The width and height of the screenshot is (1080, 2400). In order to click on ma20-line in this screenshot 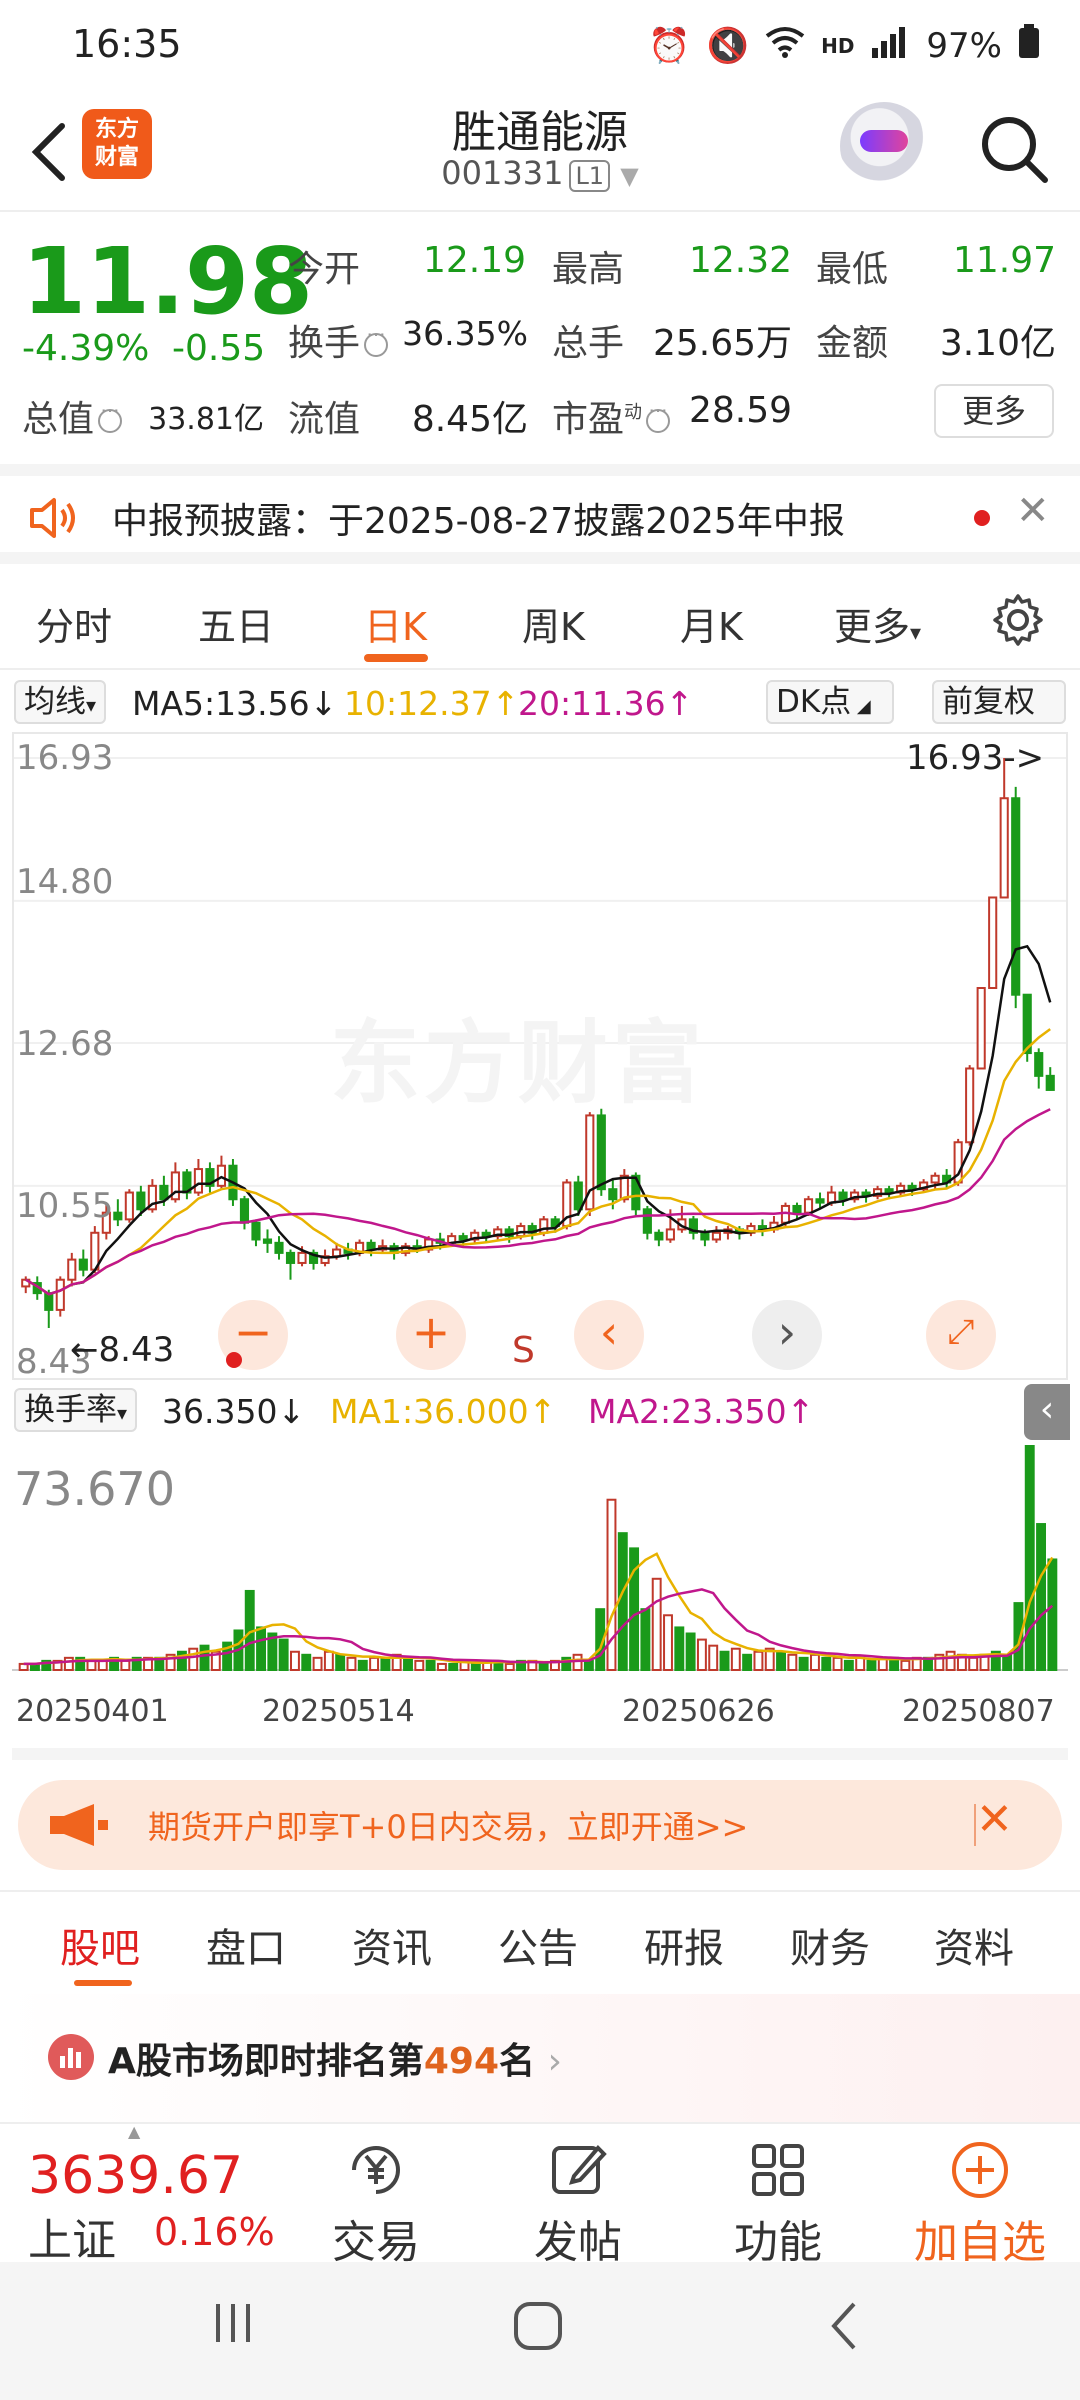, I will do `click(538, 1202)`.